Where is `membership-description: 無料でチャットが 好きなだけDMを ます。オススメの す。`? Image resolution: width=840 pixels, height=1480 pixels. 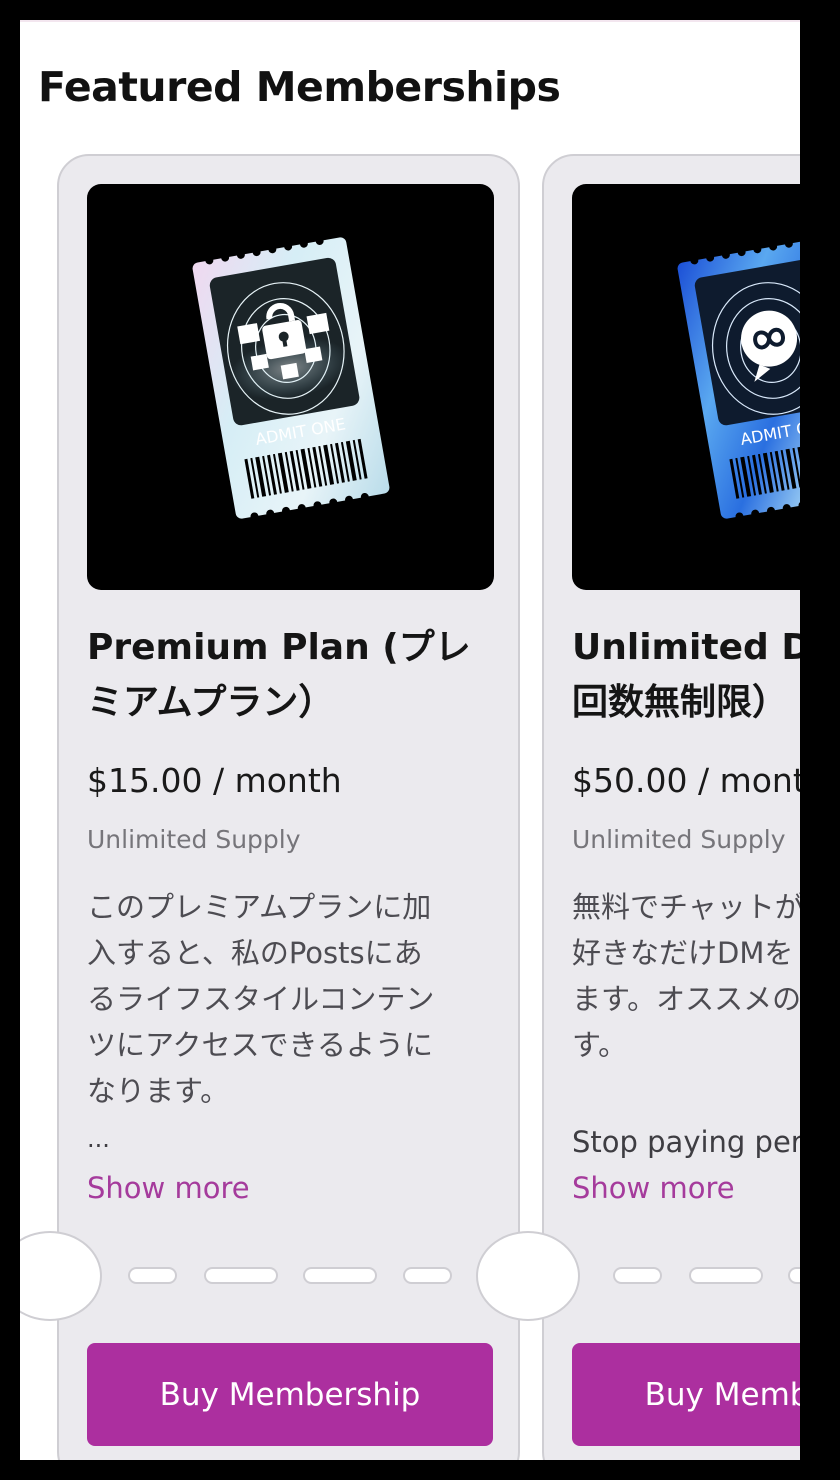
membership-description: 無料でチャットが 好きなだけDMを ます。オススメの す。 is located at coordinates (688, 976).